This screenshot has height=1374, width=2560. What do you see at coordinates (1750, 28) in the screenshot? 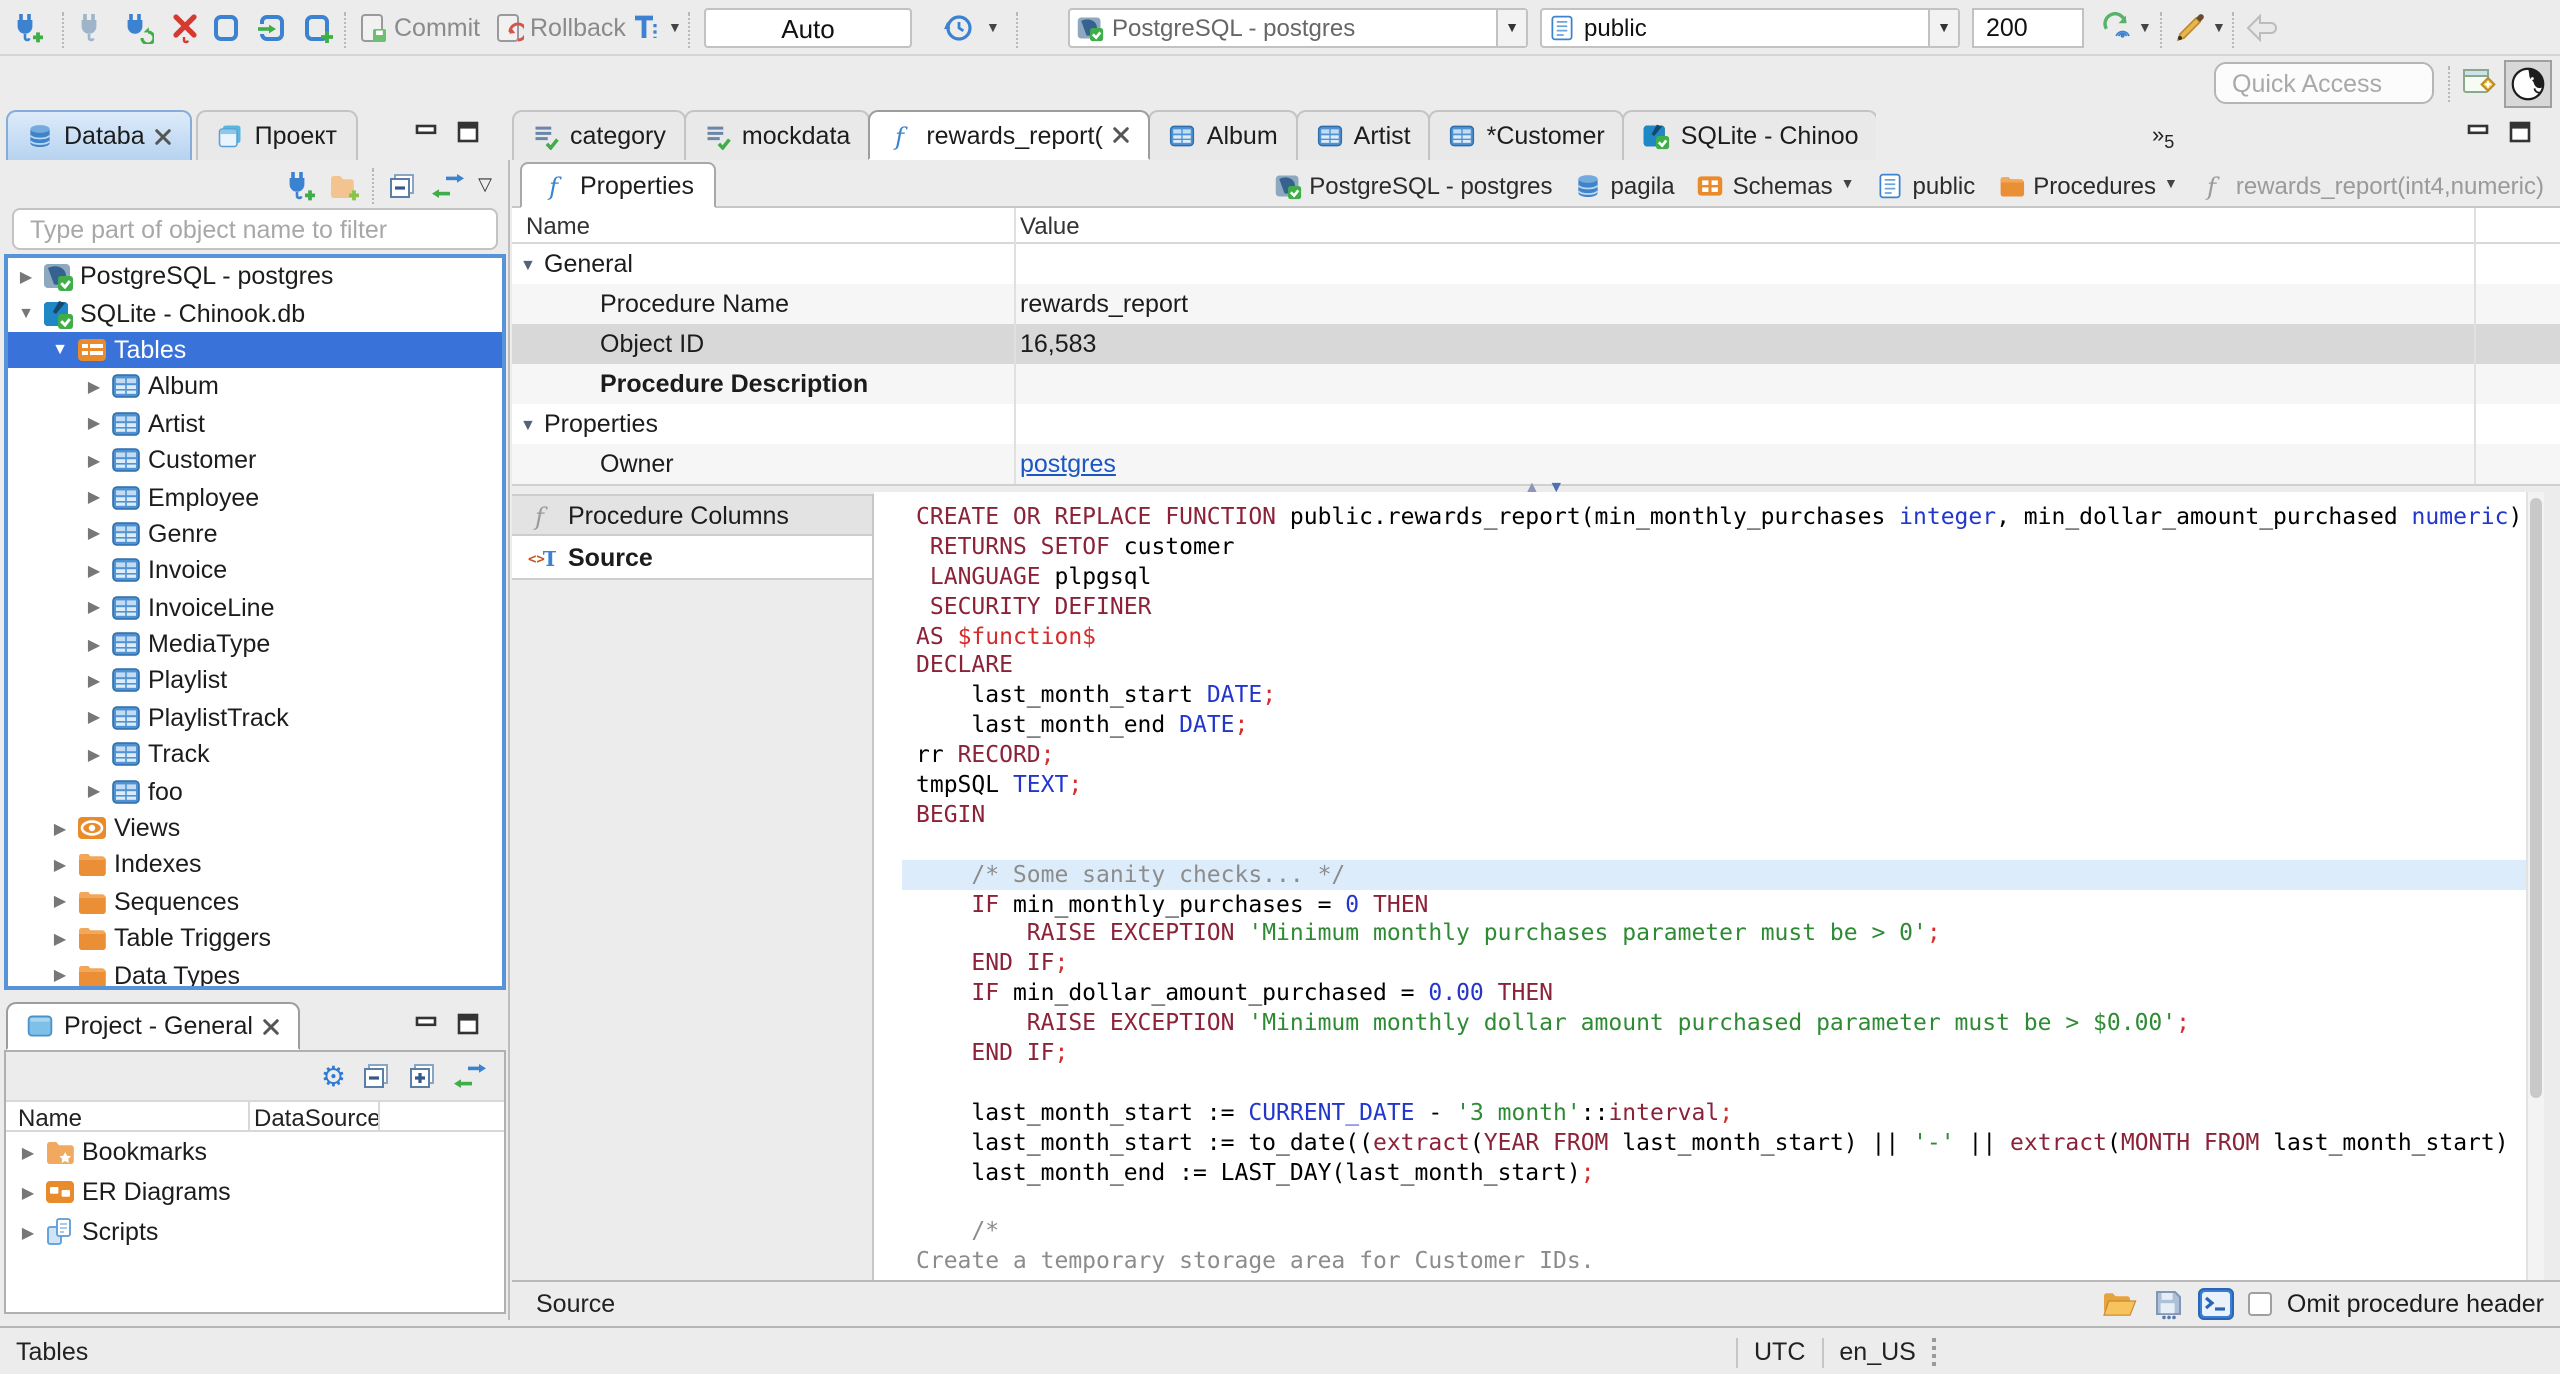
I see `active-schema-combo: public ▼` at bounding box center [1750, 28].